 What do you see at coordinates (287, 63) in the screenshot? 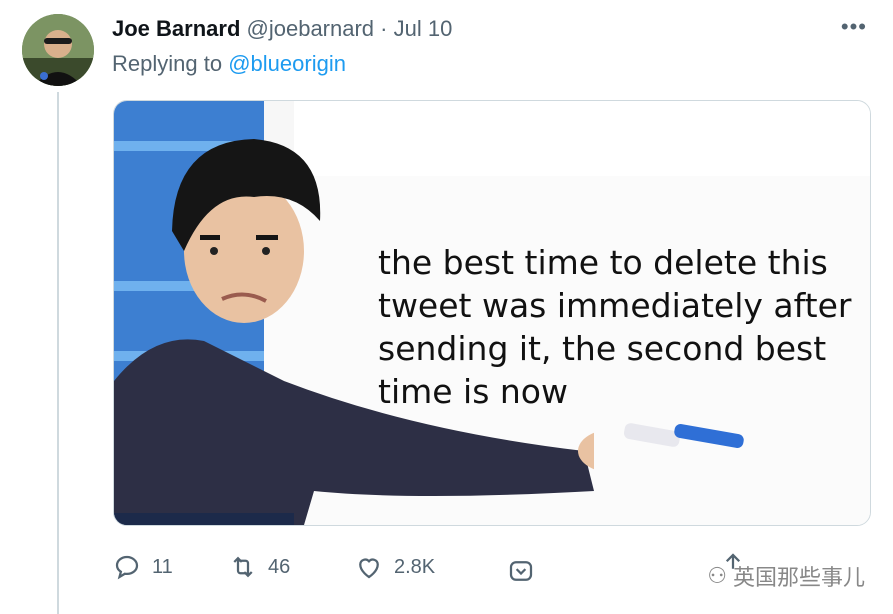
I see `mention-link: @blueorigin` at bounding box center [287, 63].